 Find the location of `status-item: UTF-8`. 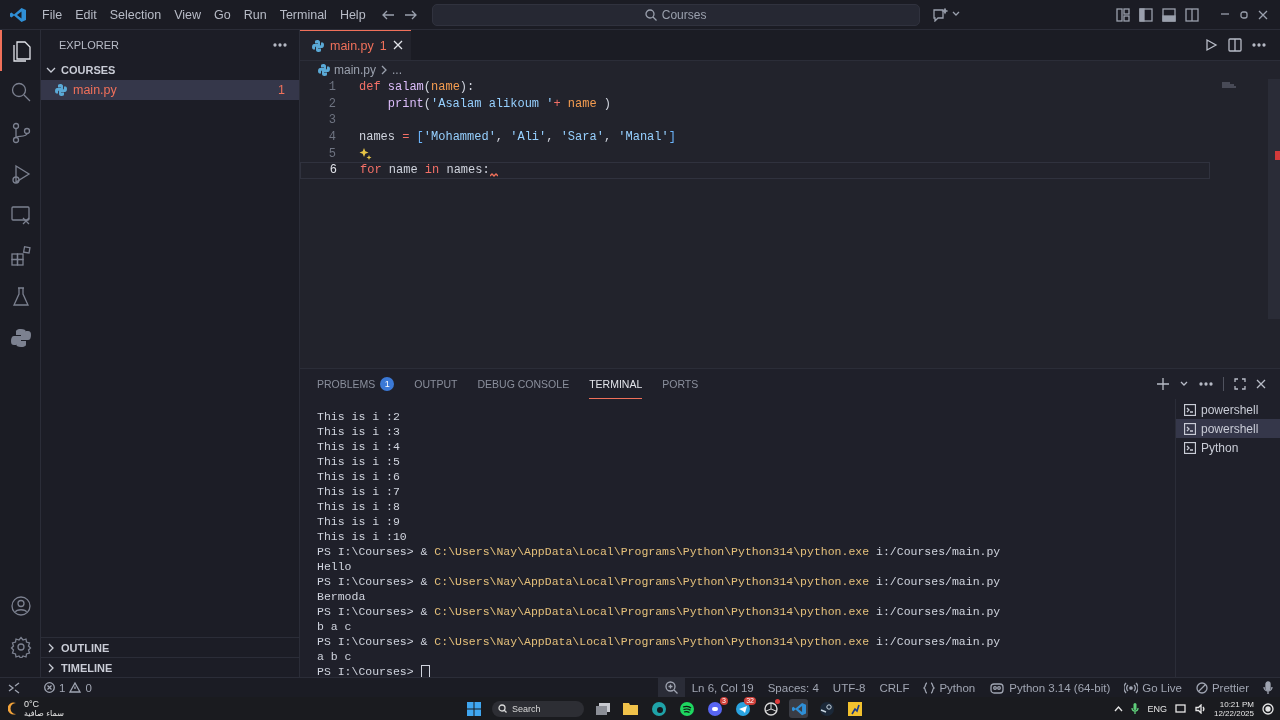

status-item: UTF-8 is located at coordinates (849, 687).